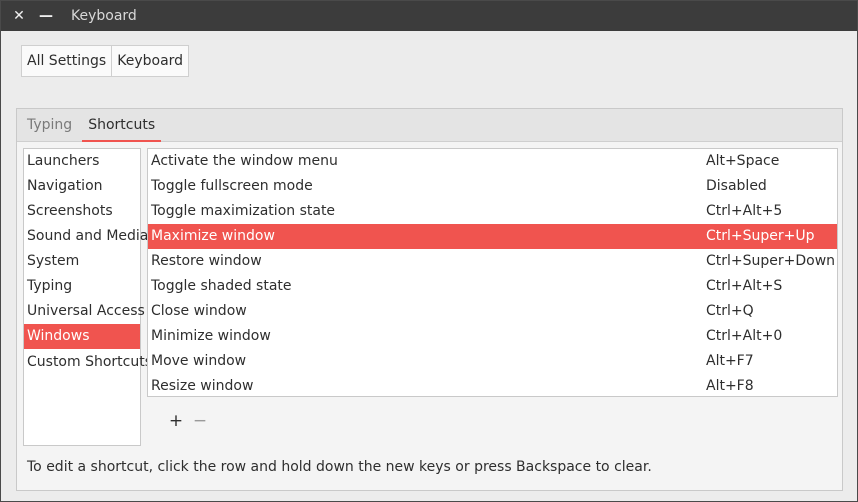 The image size is (858, 502). I want to click on shortcut-actions: + −, so click(188, 421).